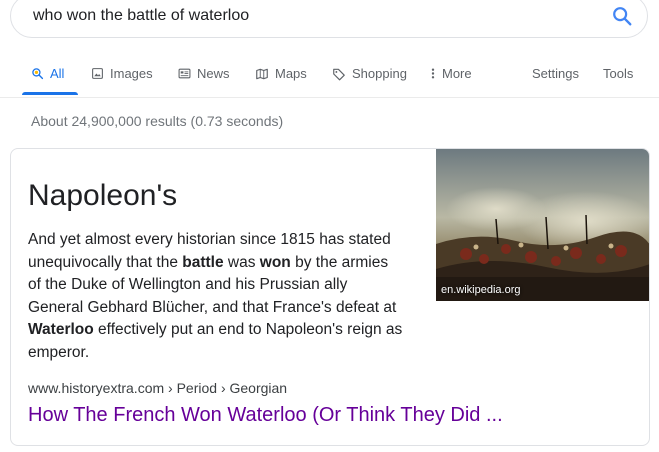 This screenshot has width=659, height=452. I want to click on tabs-divider, so click(329, 97).